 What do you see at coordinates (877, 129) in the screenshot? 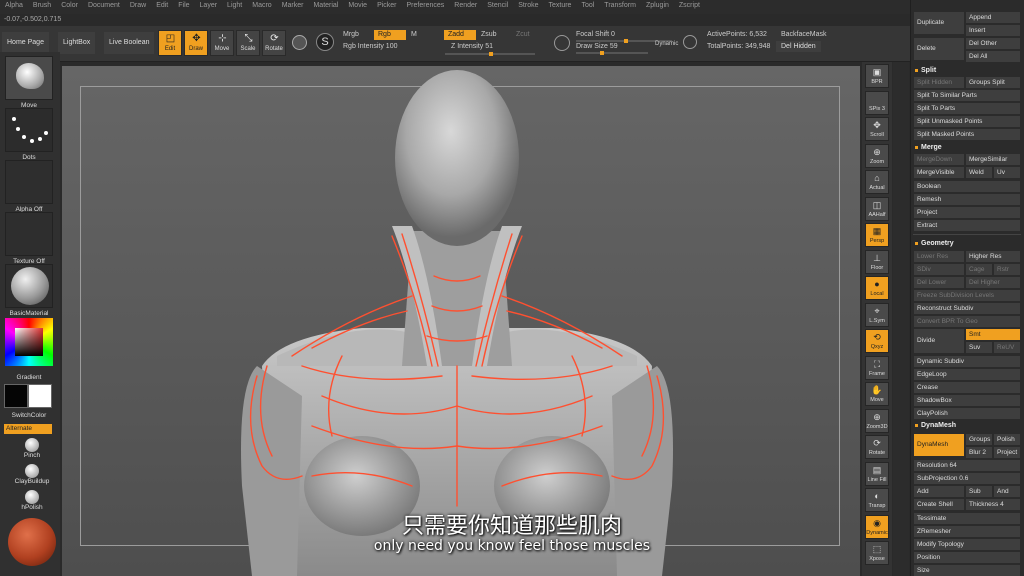
I see `scroll-button: ✥ Scroll` at bounding box center [877, 129].